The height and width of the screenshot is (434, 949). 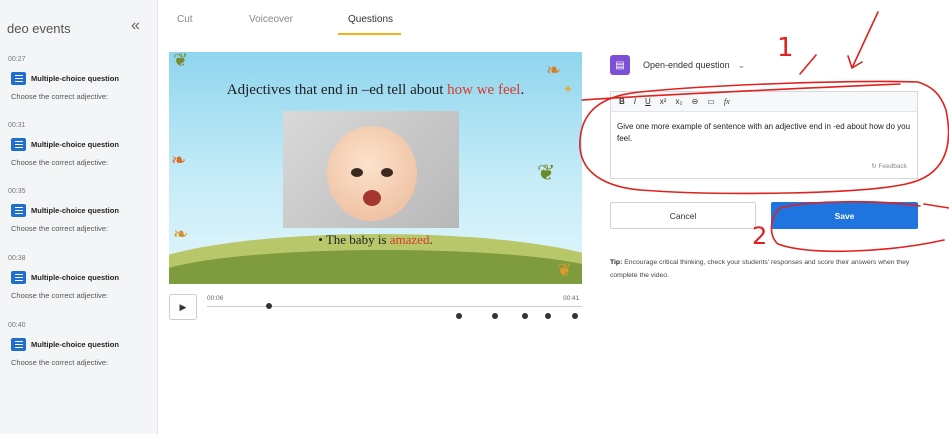 What do you see at coordinates (185, 19) in the screenshot?
I see `tab-cut: Cut` at bounding box center [185, 19].